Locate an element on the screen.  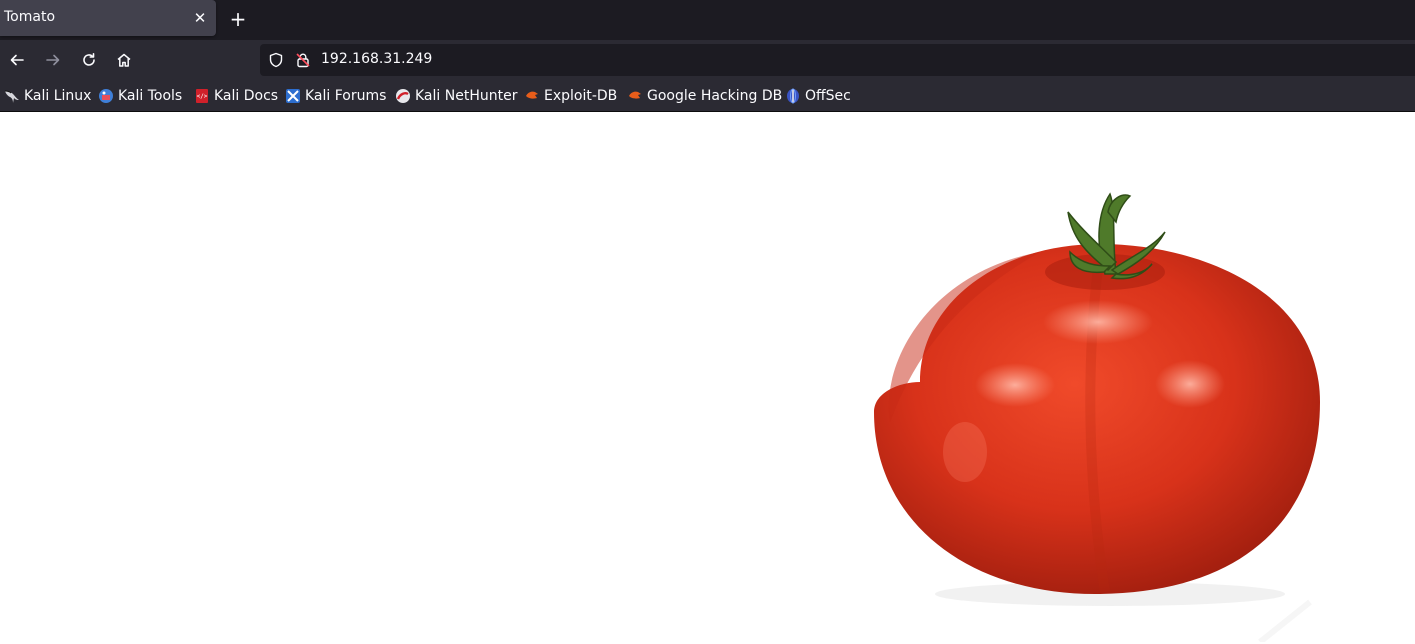
bookmark-google-hacking-db: Google Hacking DB is located at coordinates (704, 96).